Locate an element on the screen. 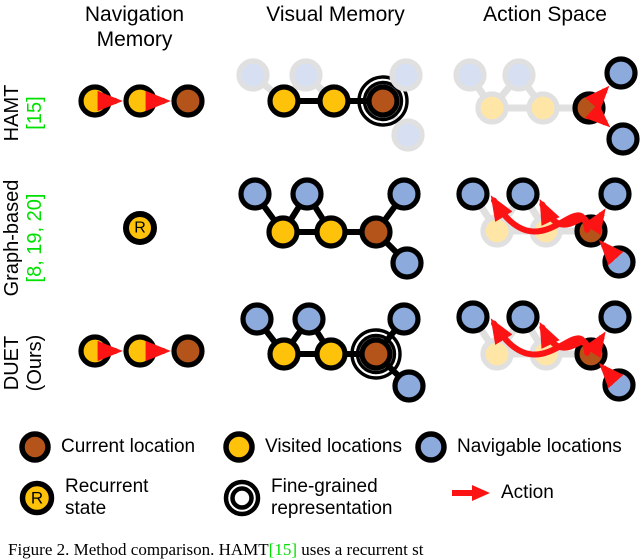 This screenshot has height=560, width=640. cell-graph-based-navigation-memory: R is located at coordinates (140, 228).